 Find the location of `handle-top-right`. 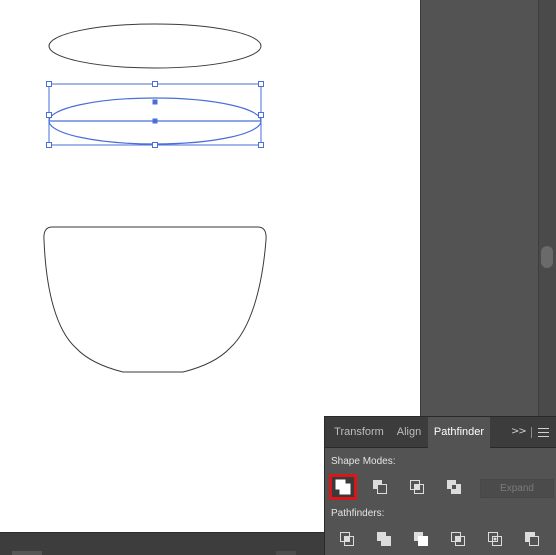

handle-top-right is located at coordinates (261, 84).